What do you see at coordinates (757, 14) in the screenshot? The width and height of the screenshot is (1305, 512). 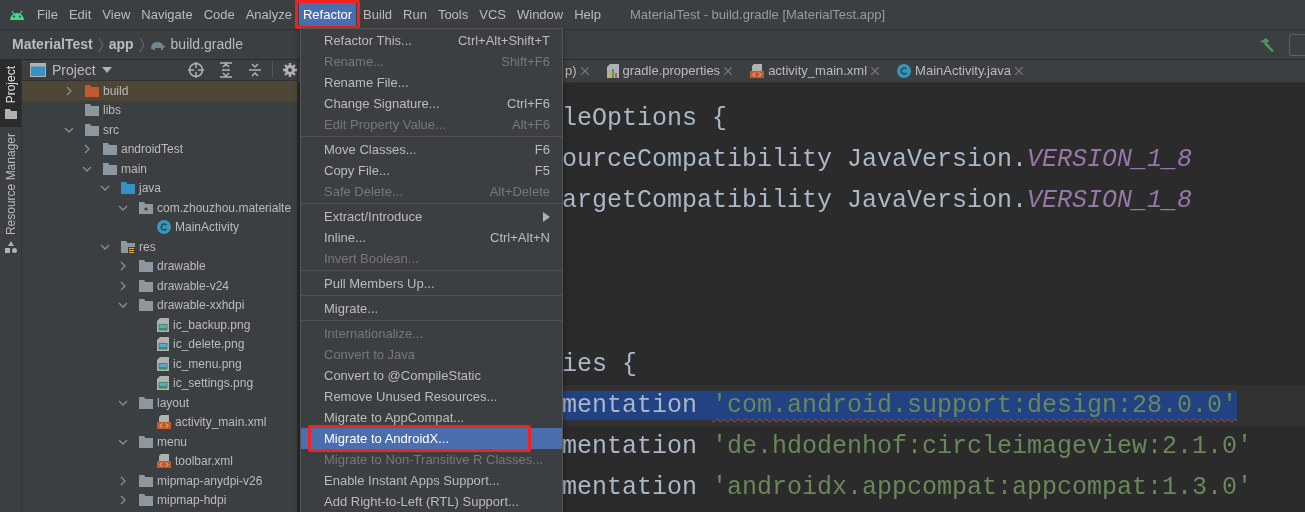 I see `window-title: MaterialTest - build.gradle [MaterialTest.app]` at bounding box center [757, 14].